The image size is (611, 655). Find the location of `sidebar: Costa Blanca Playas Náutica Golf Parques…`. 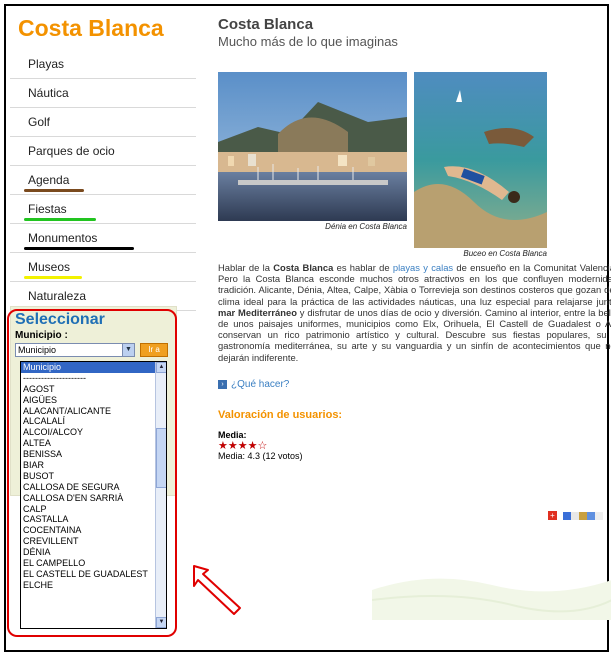

sidebar: Costa Blanca Playas Náutica Golf Parques… is located at coordinates (103, 162).